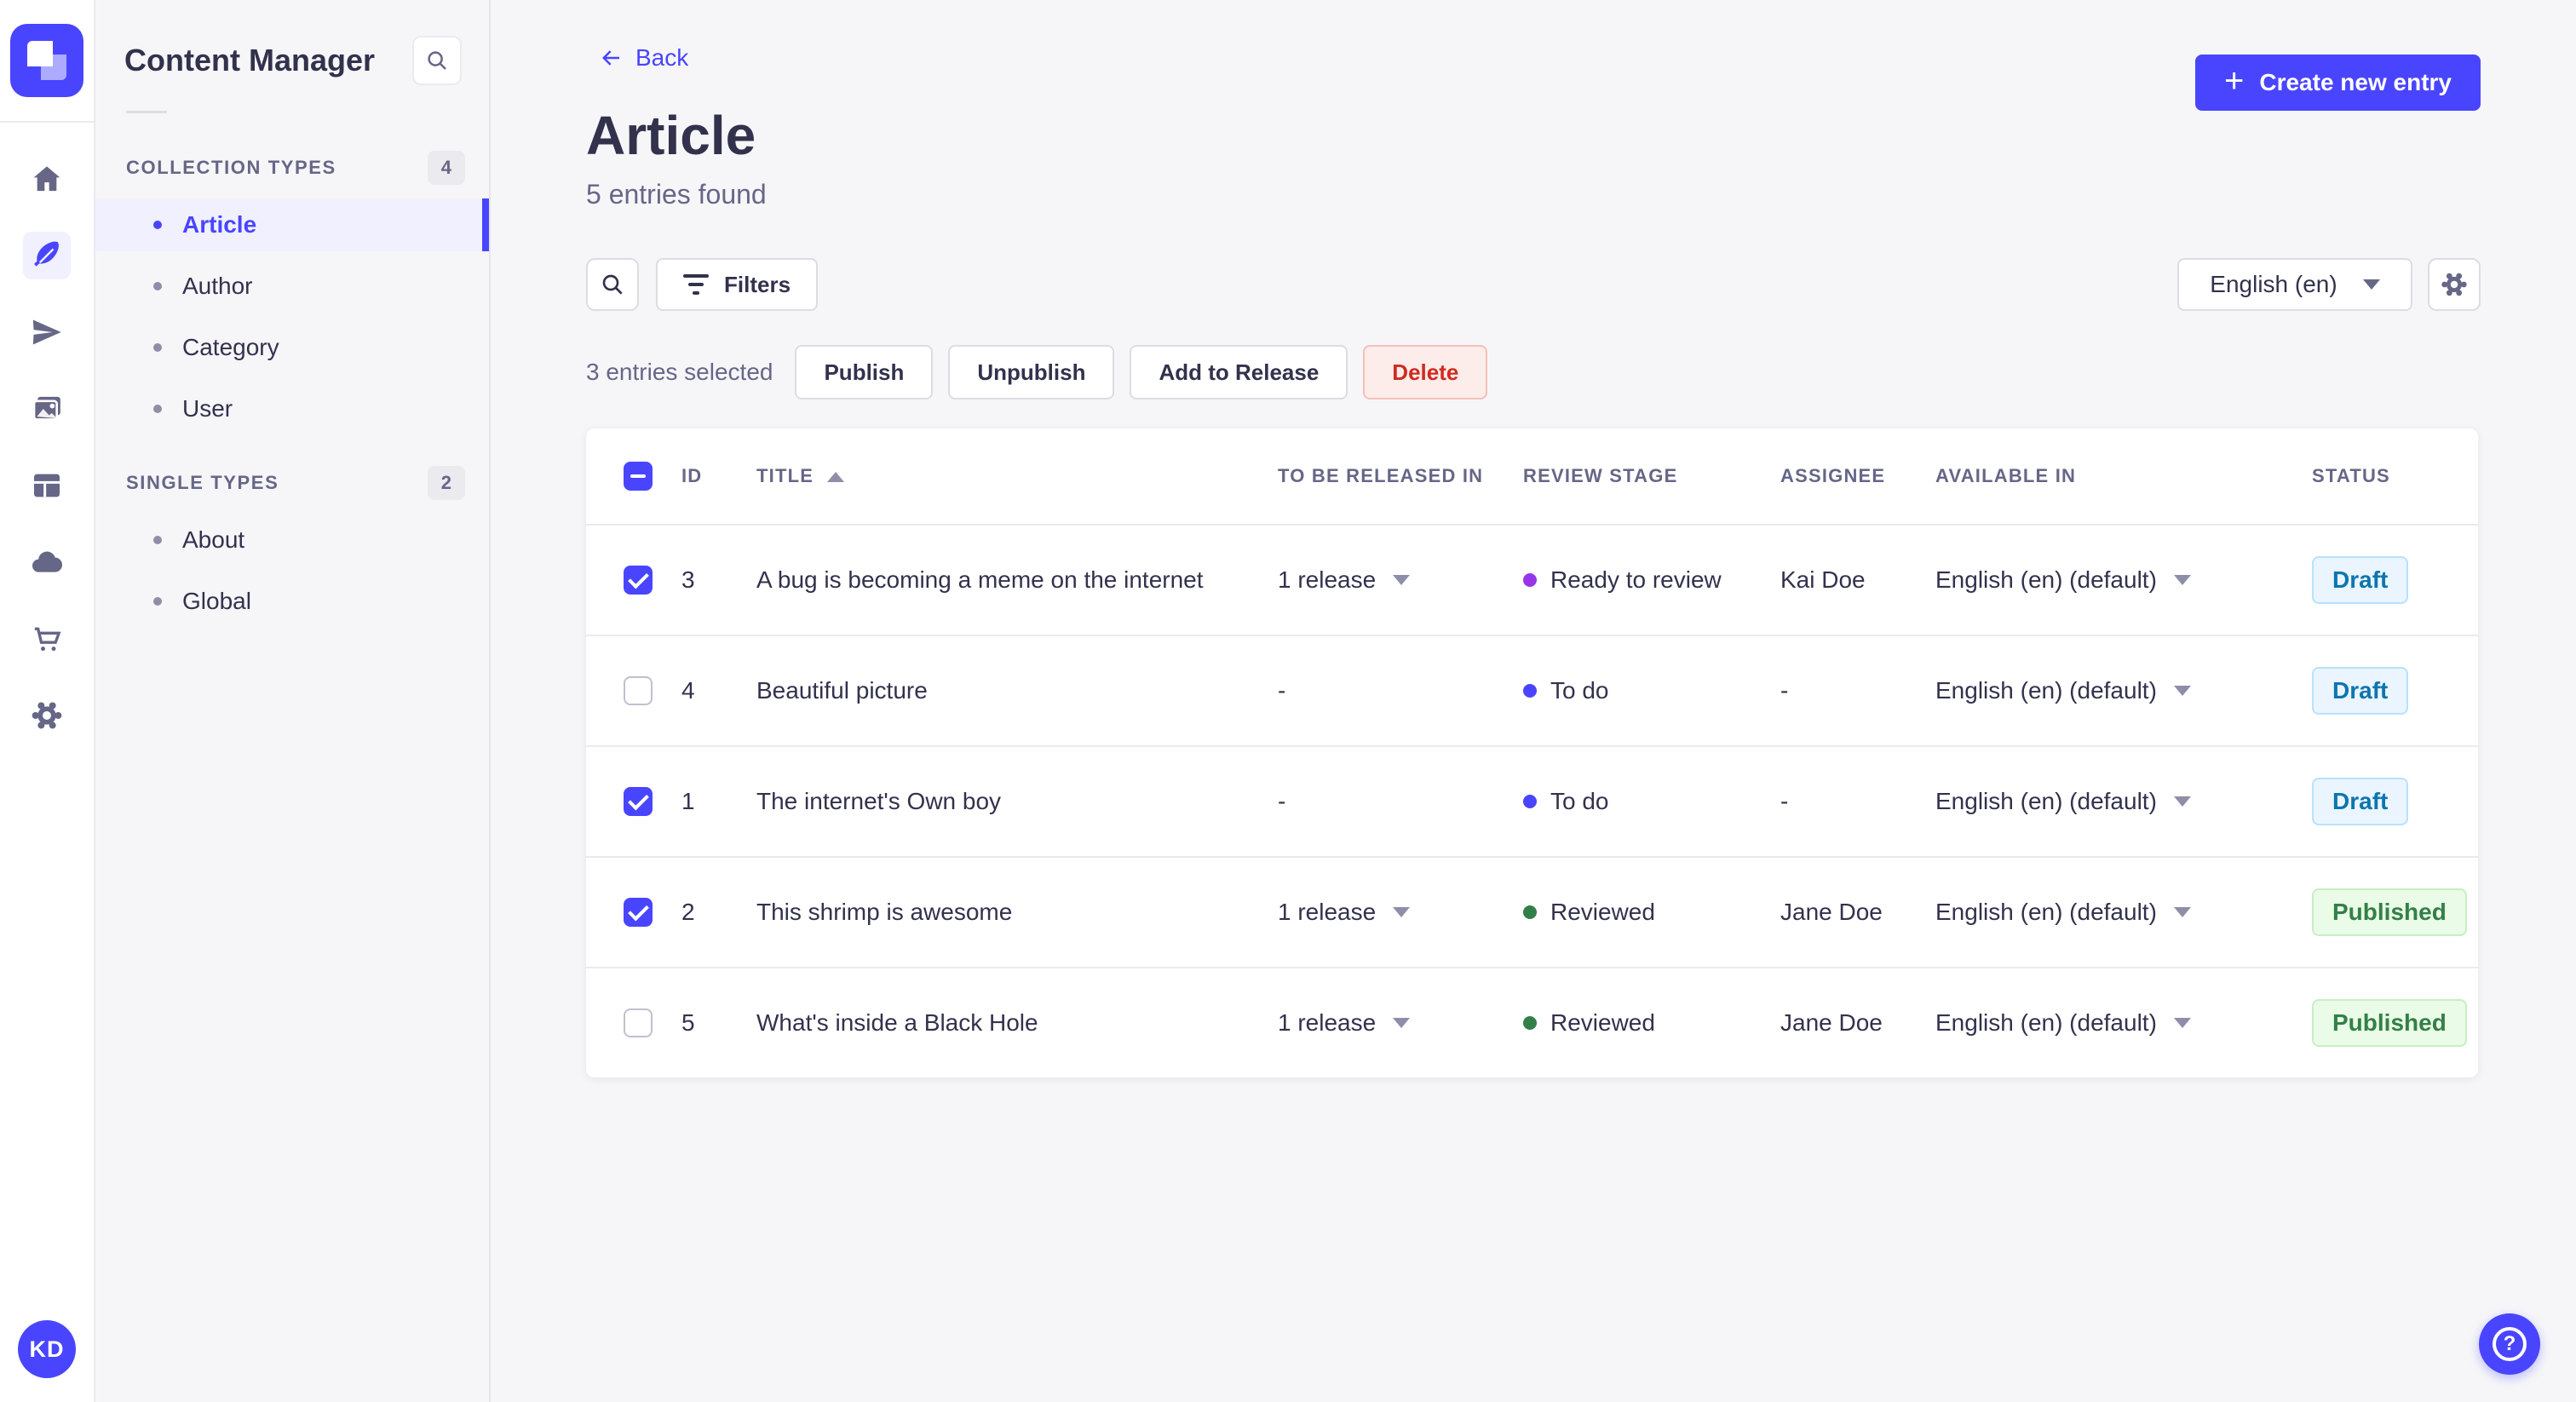 This screenshot has height=1402, width=2576. I want to click on marketplace-cart-icon, so click(47, 639).